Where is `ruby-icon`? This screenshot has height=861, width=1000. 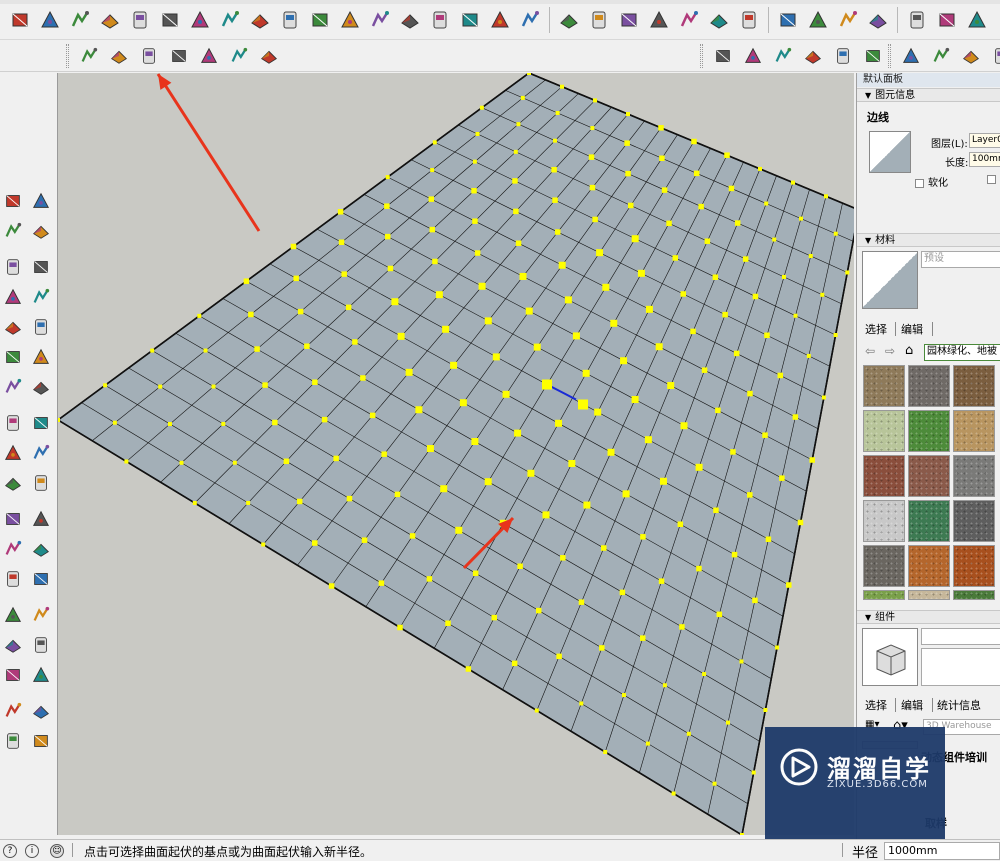 ruby-icon is located at coordinates (947, 20).